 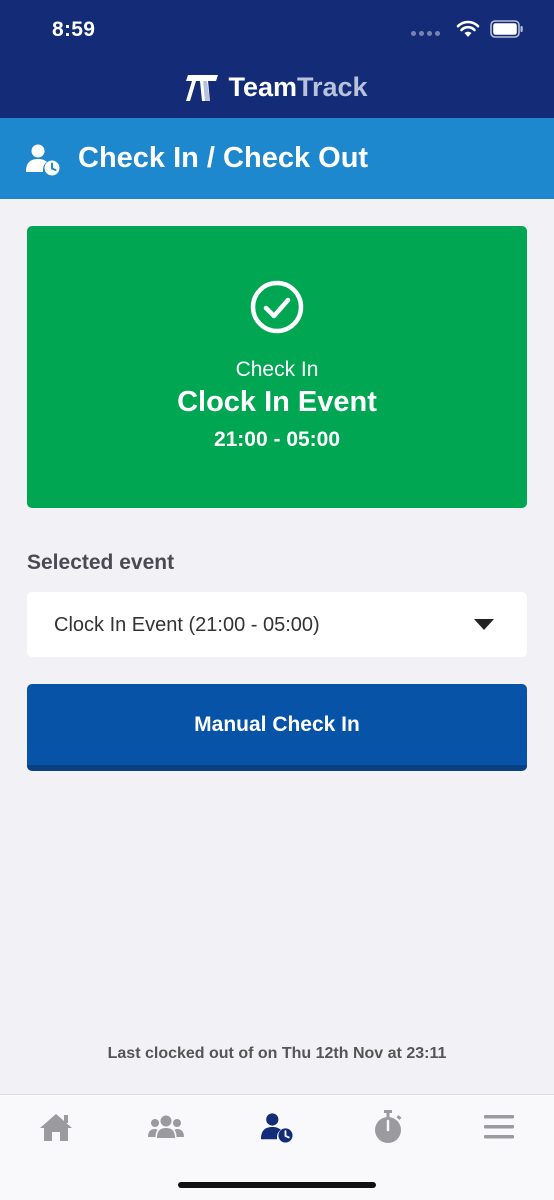 I want to click on status-bar: 8:59, so click(x=277, y=30).